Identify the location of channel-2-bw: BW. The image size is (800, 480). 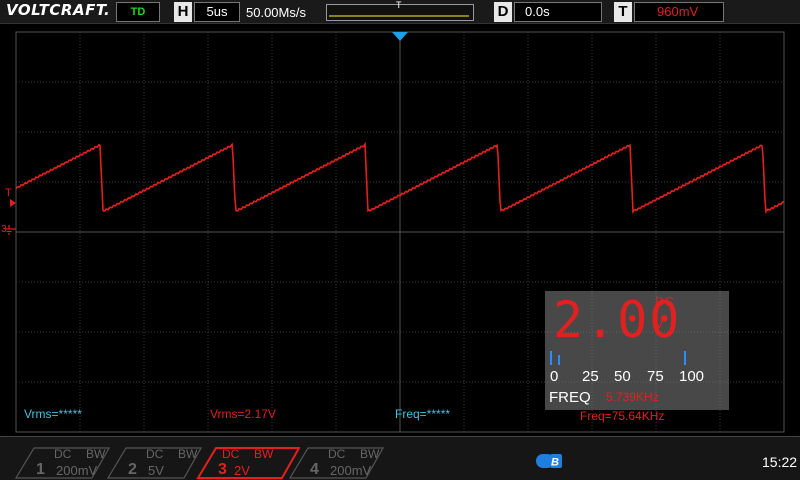
(188, 454).